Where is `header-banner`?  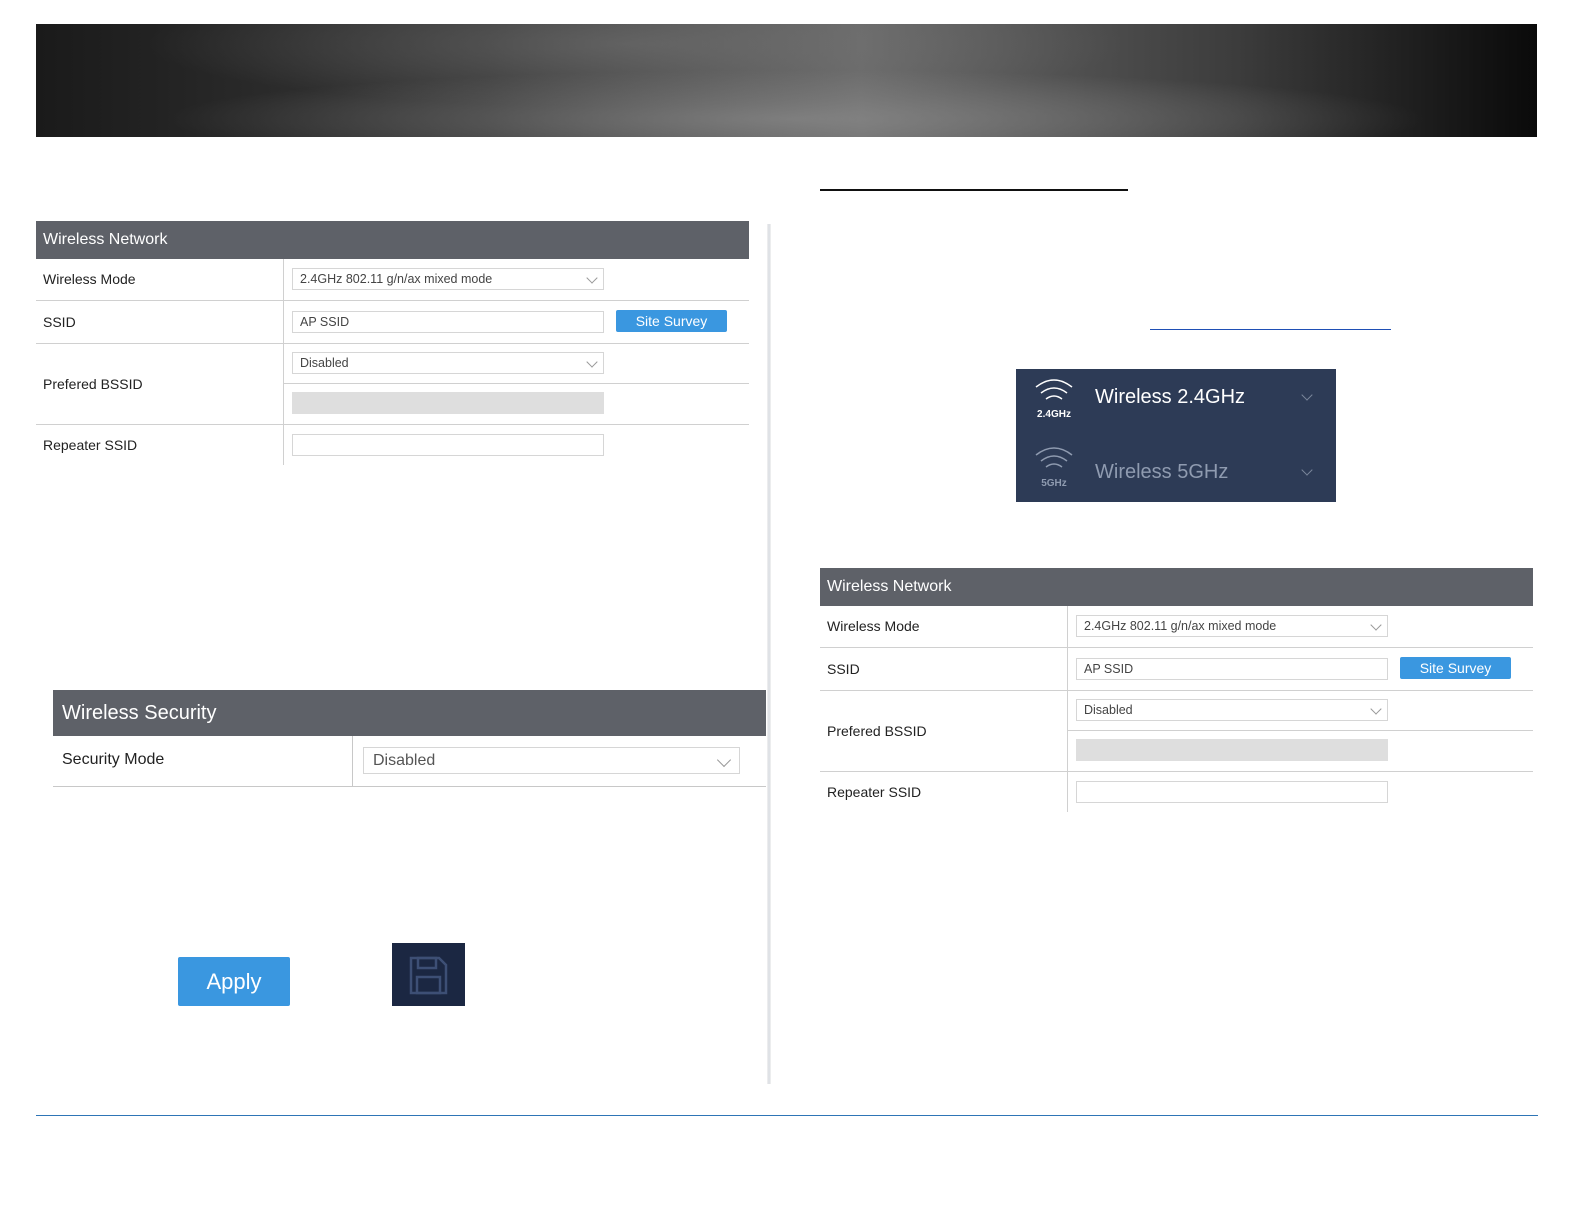 header-banner is located at coordinates (786, 80).